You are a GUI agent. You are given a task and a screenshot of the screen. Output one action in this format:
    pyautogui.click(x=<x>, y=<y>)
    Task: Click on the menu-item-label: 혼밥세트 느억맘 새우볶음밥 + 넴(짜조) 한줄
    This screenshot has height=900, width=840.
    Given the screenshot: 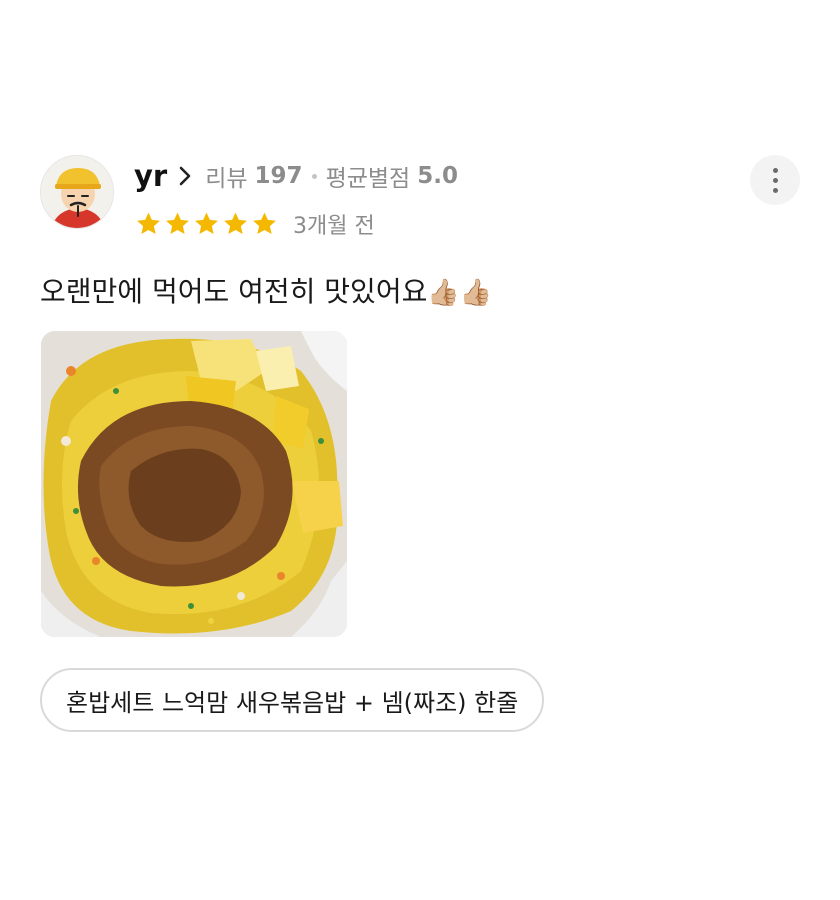 What is the action you would take?
    pyautogui.click(x=292, y=702)
    